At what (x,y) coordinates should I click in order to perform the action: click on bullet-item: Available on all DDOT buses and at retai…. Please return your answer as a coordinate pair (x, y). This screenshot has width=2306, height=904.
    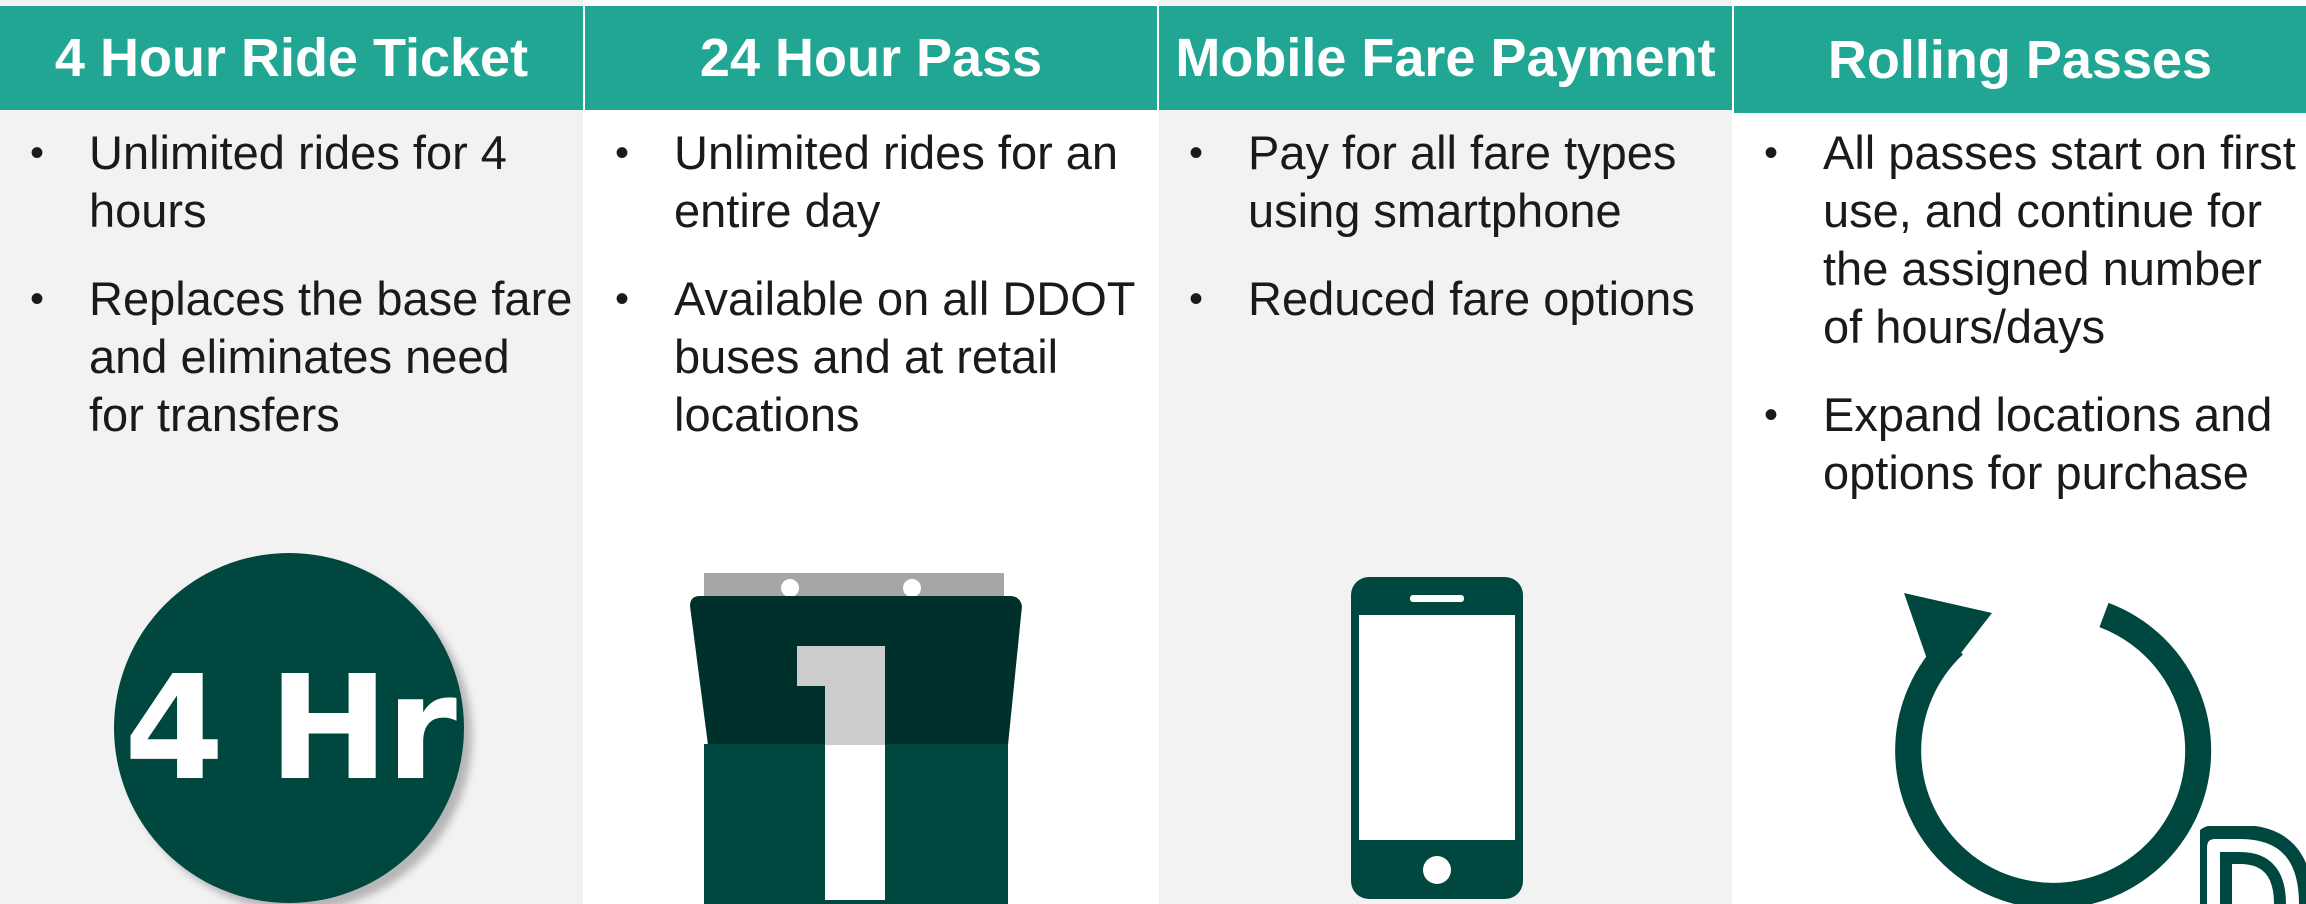
    Looking at the image, I should click on (882, 357).